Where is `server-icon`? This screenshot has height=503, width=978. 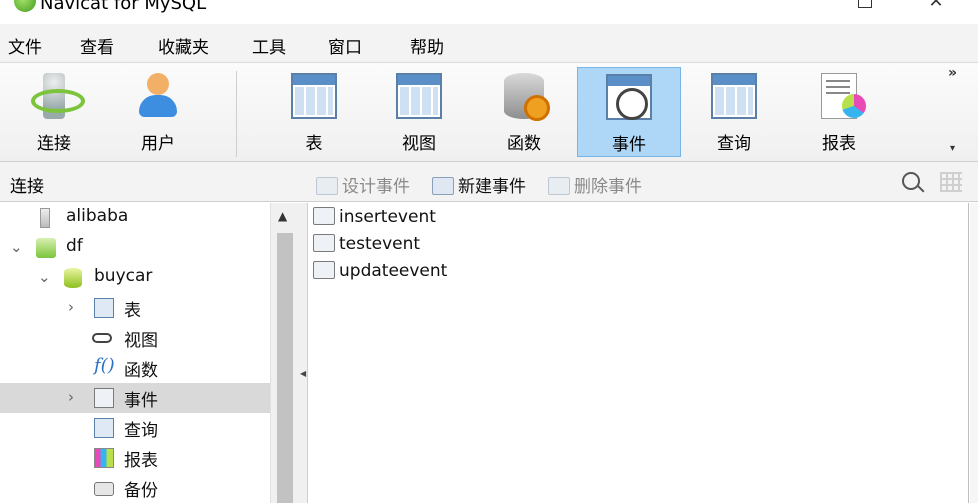 server-icon is located at coordinates (45, 218).